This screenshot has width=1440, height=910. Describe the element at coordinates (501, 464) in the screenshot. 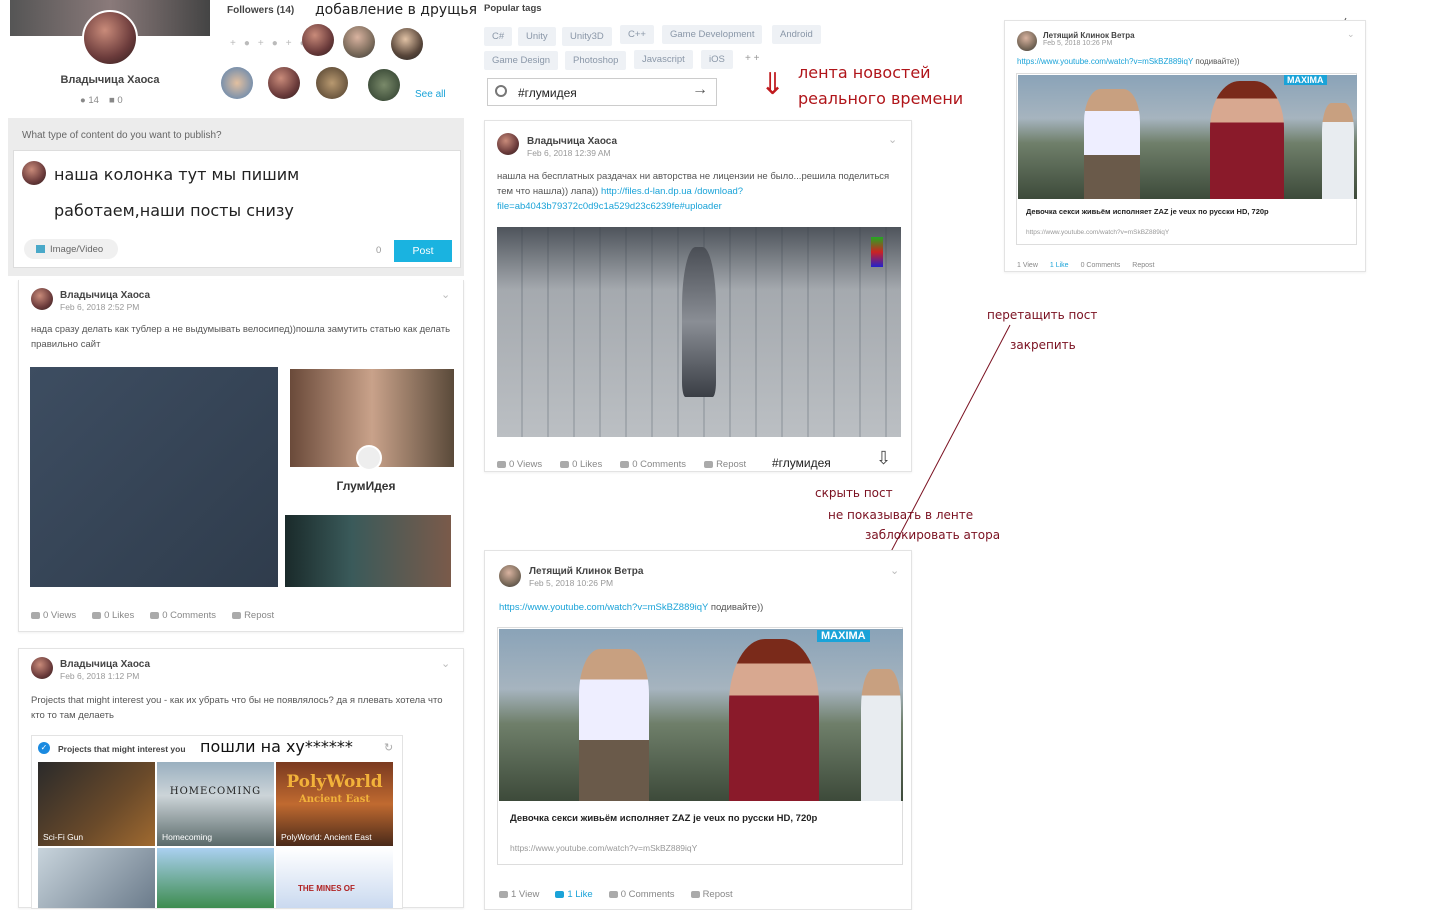

I see `eye-icon` at that location.